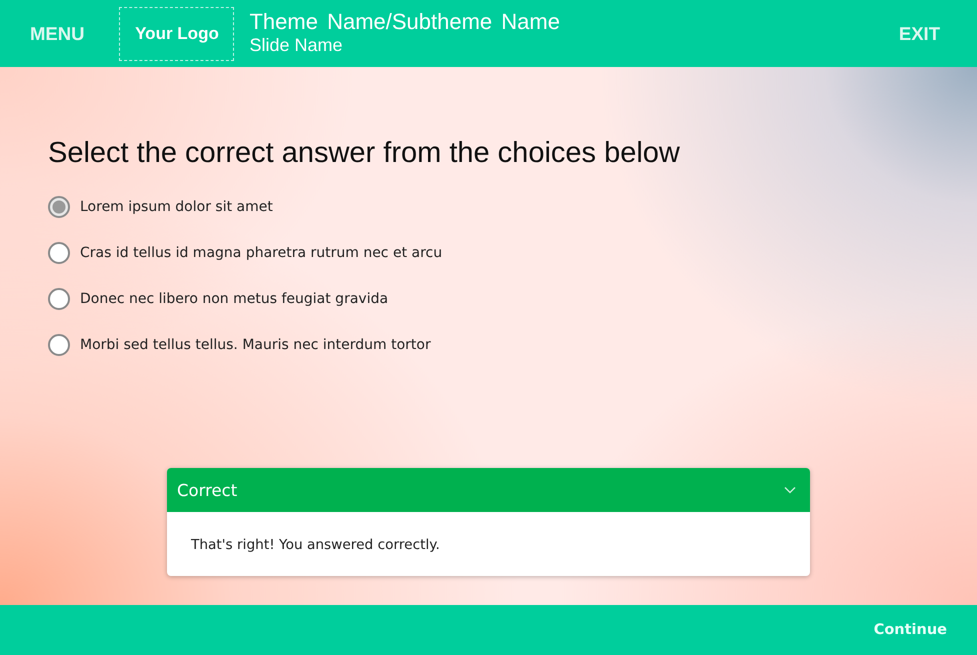 The image size is (977, 655). I want to click on theme-title: Theme Name/Subtheme Name, so click(404, 21).